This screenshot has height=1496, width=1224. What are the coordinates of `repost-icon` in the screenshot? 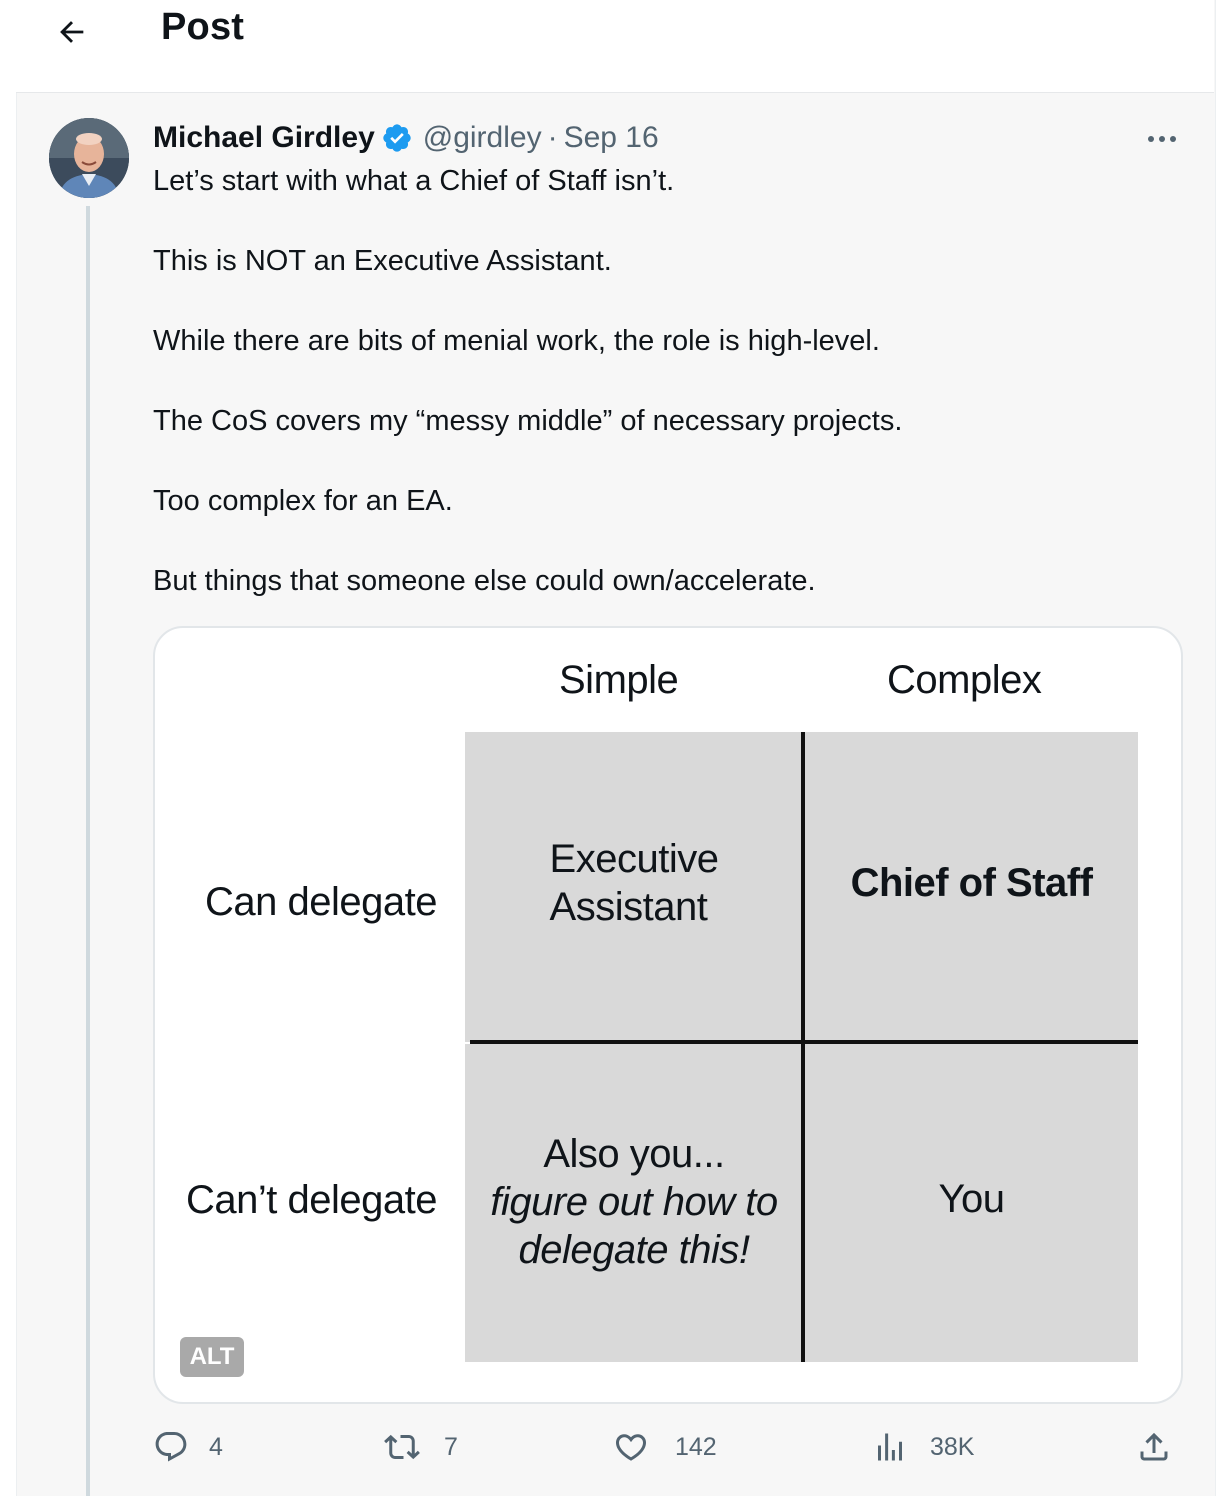 It's located at (402, 1447).